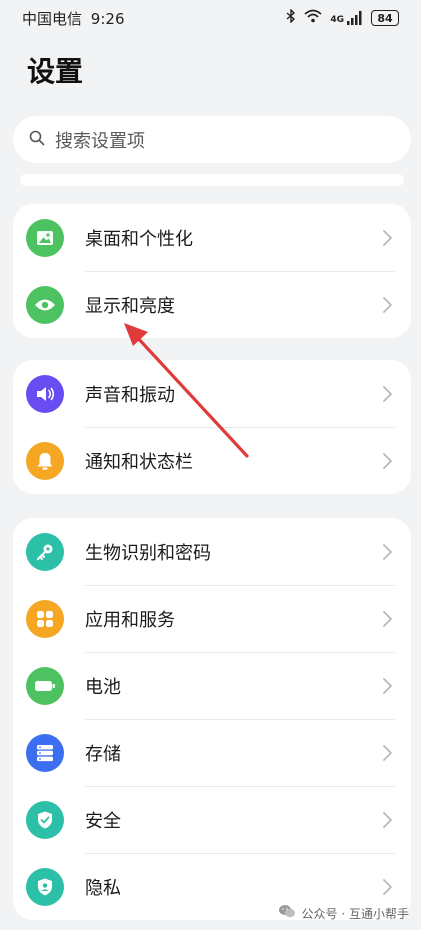  What do you see at coordinates (212, 237) in the screenshot?
I see `settings-item-desktop-personalization: 桌面和个性化` at bounding box center [212, 237].